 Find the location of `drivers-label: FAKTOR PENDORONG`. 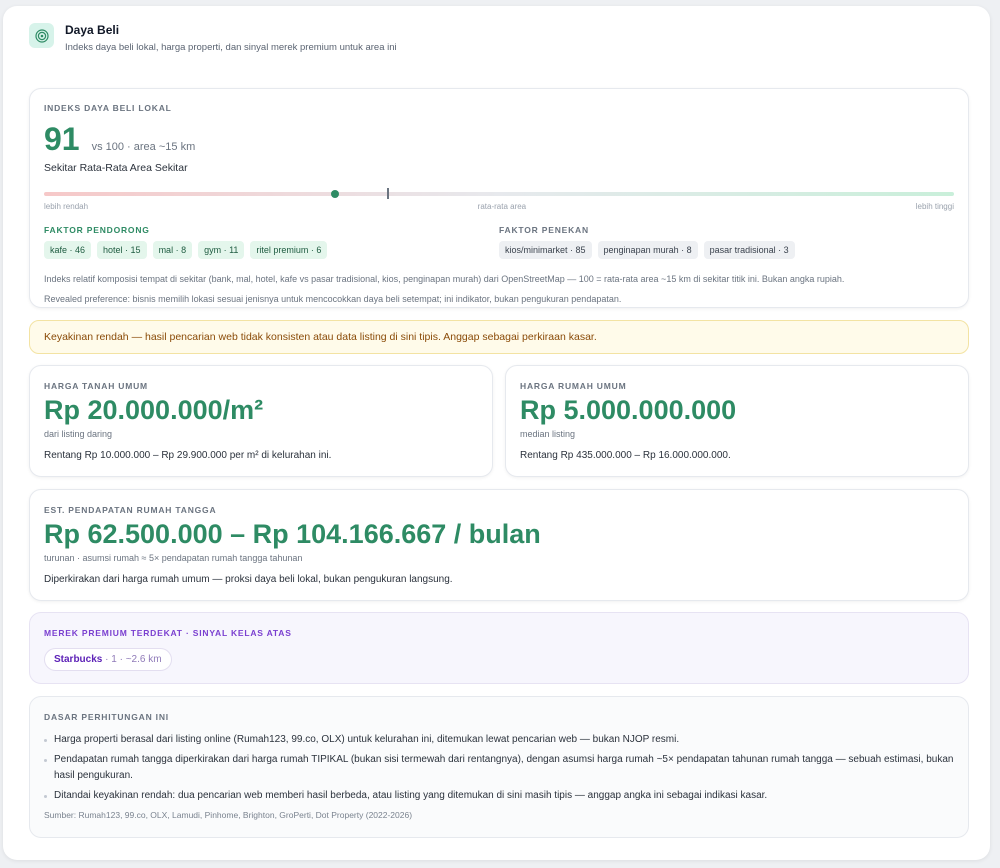

drivers-label: FAKTOR PENDORONG is located at coordinates (97, 230).